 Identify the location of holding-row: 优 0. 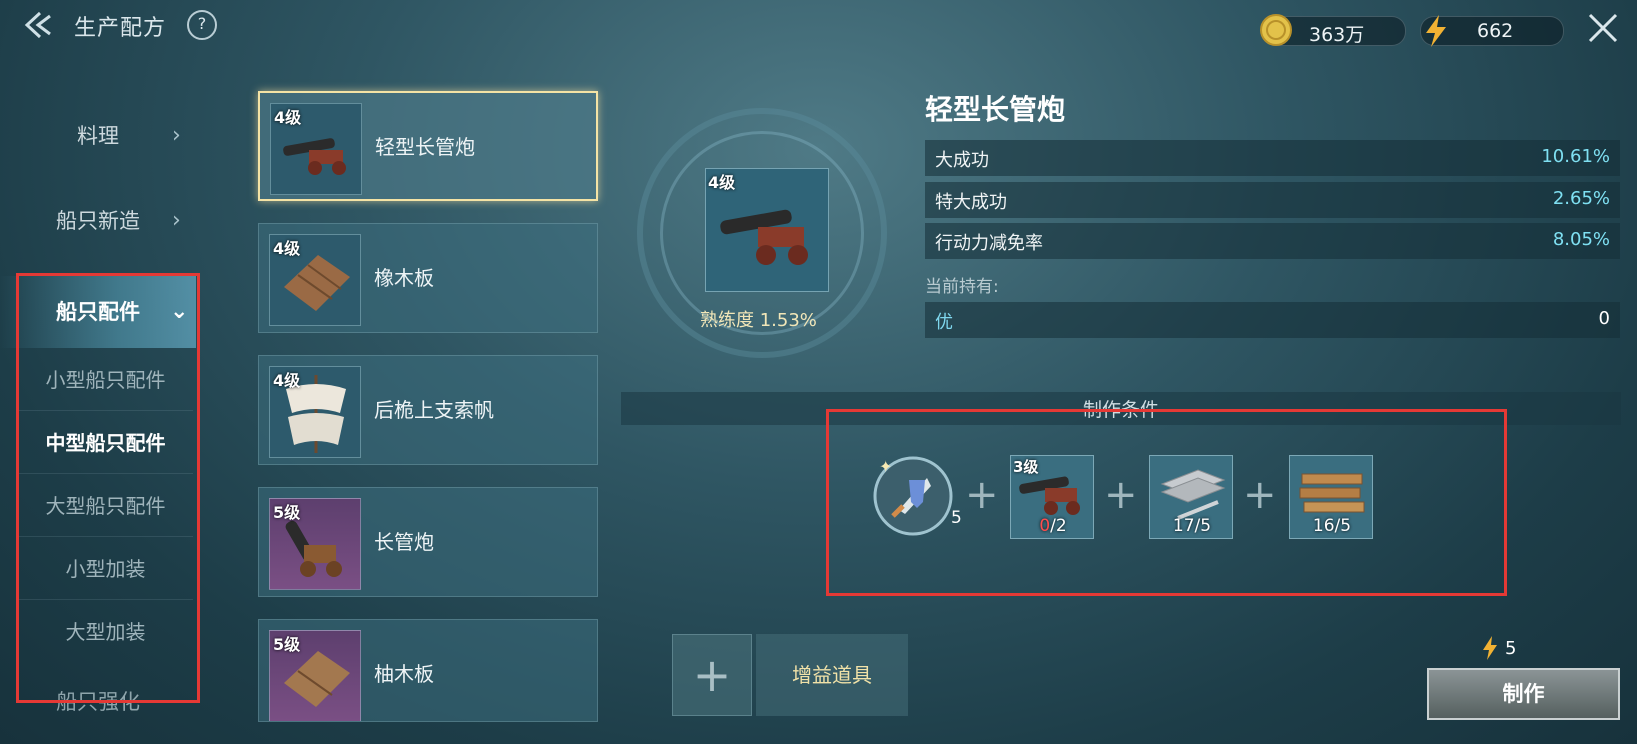
(1272, 320).